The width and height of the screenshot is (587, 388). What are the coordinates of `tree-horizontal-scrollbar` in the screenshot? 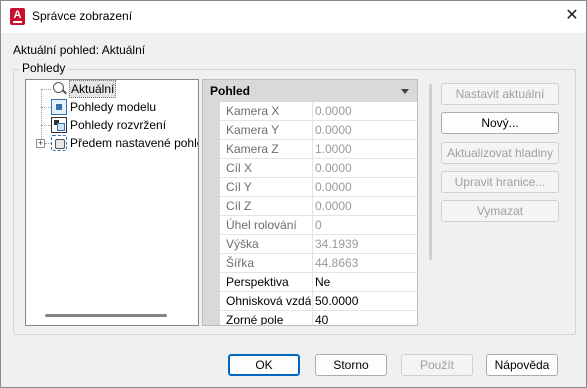 It's located at (106, 315).